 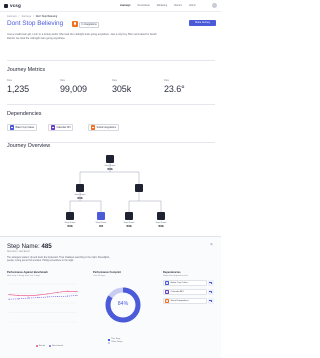 What do you see at coordinates (110, 159) in the screenshot?
I see `step-node-root` at bounding box center [110, 159].